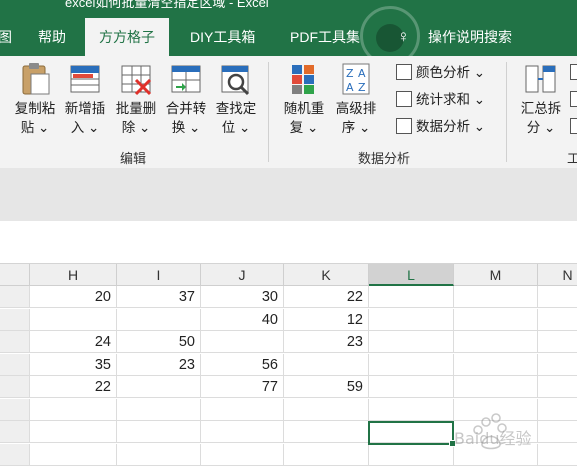 The image size is (577, 473). Describe the element at coordinates (52, 37) in the screenshot. I see `tab-help: 帮助` at that location.